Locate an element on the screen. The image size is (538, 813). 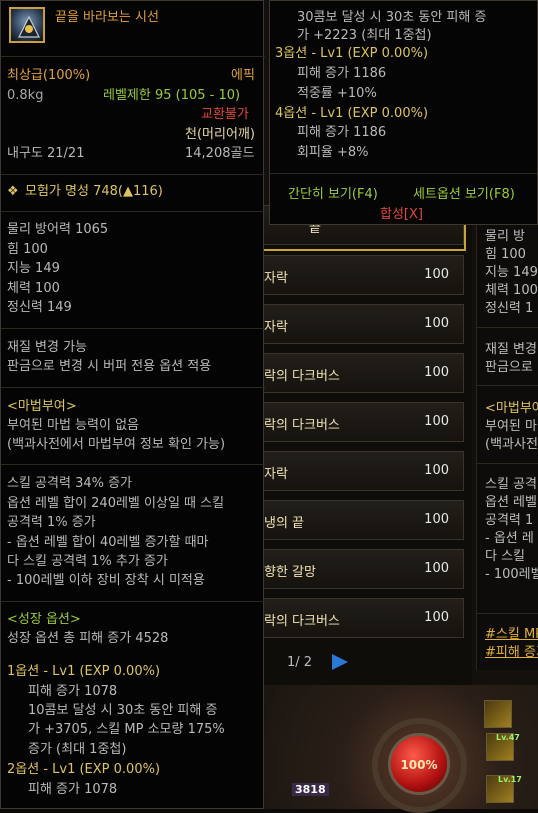
set-option-view-button: 세트옵션 보기(F8) is located at coordinates (464, 192).